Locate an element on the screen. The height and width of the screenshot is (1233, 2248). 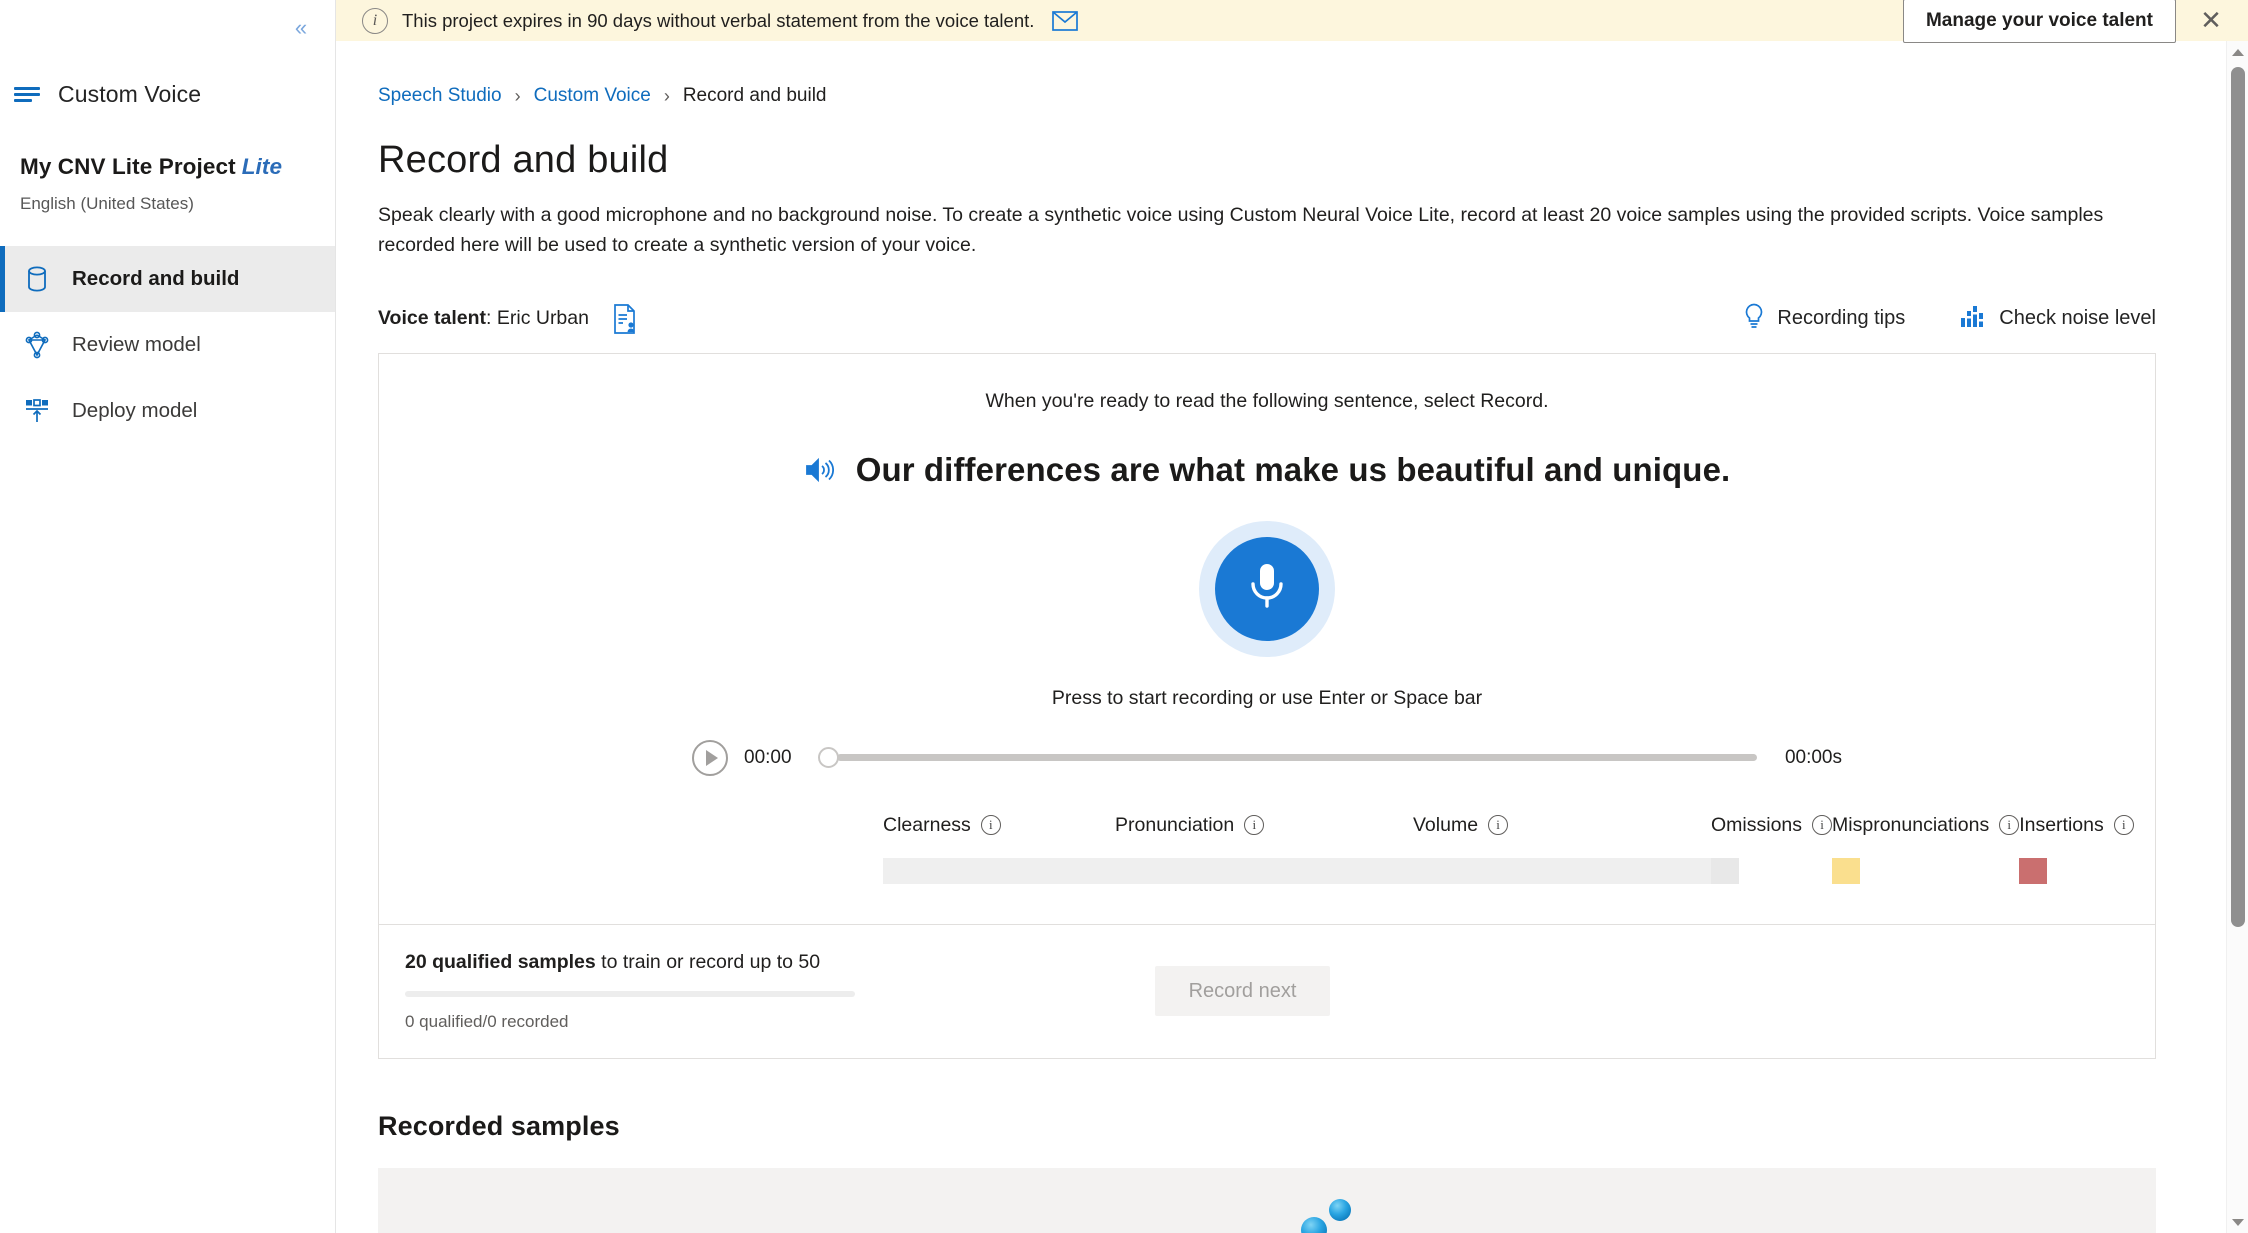
project-language: English (United States) is located at coordinates (107, 203).